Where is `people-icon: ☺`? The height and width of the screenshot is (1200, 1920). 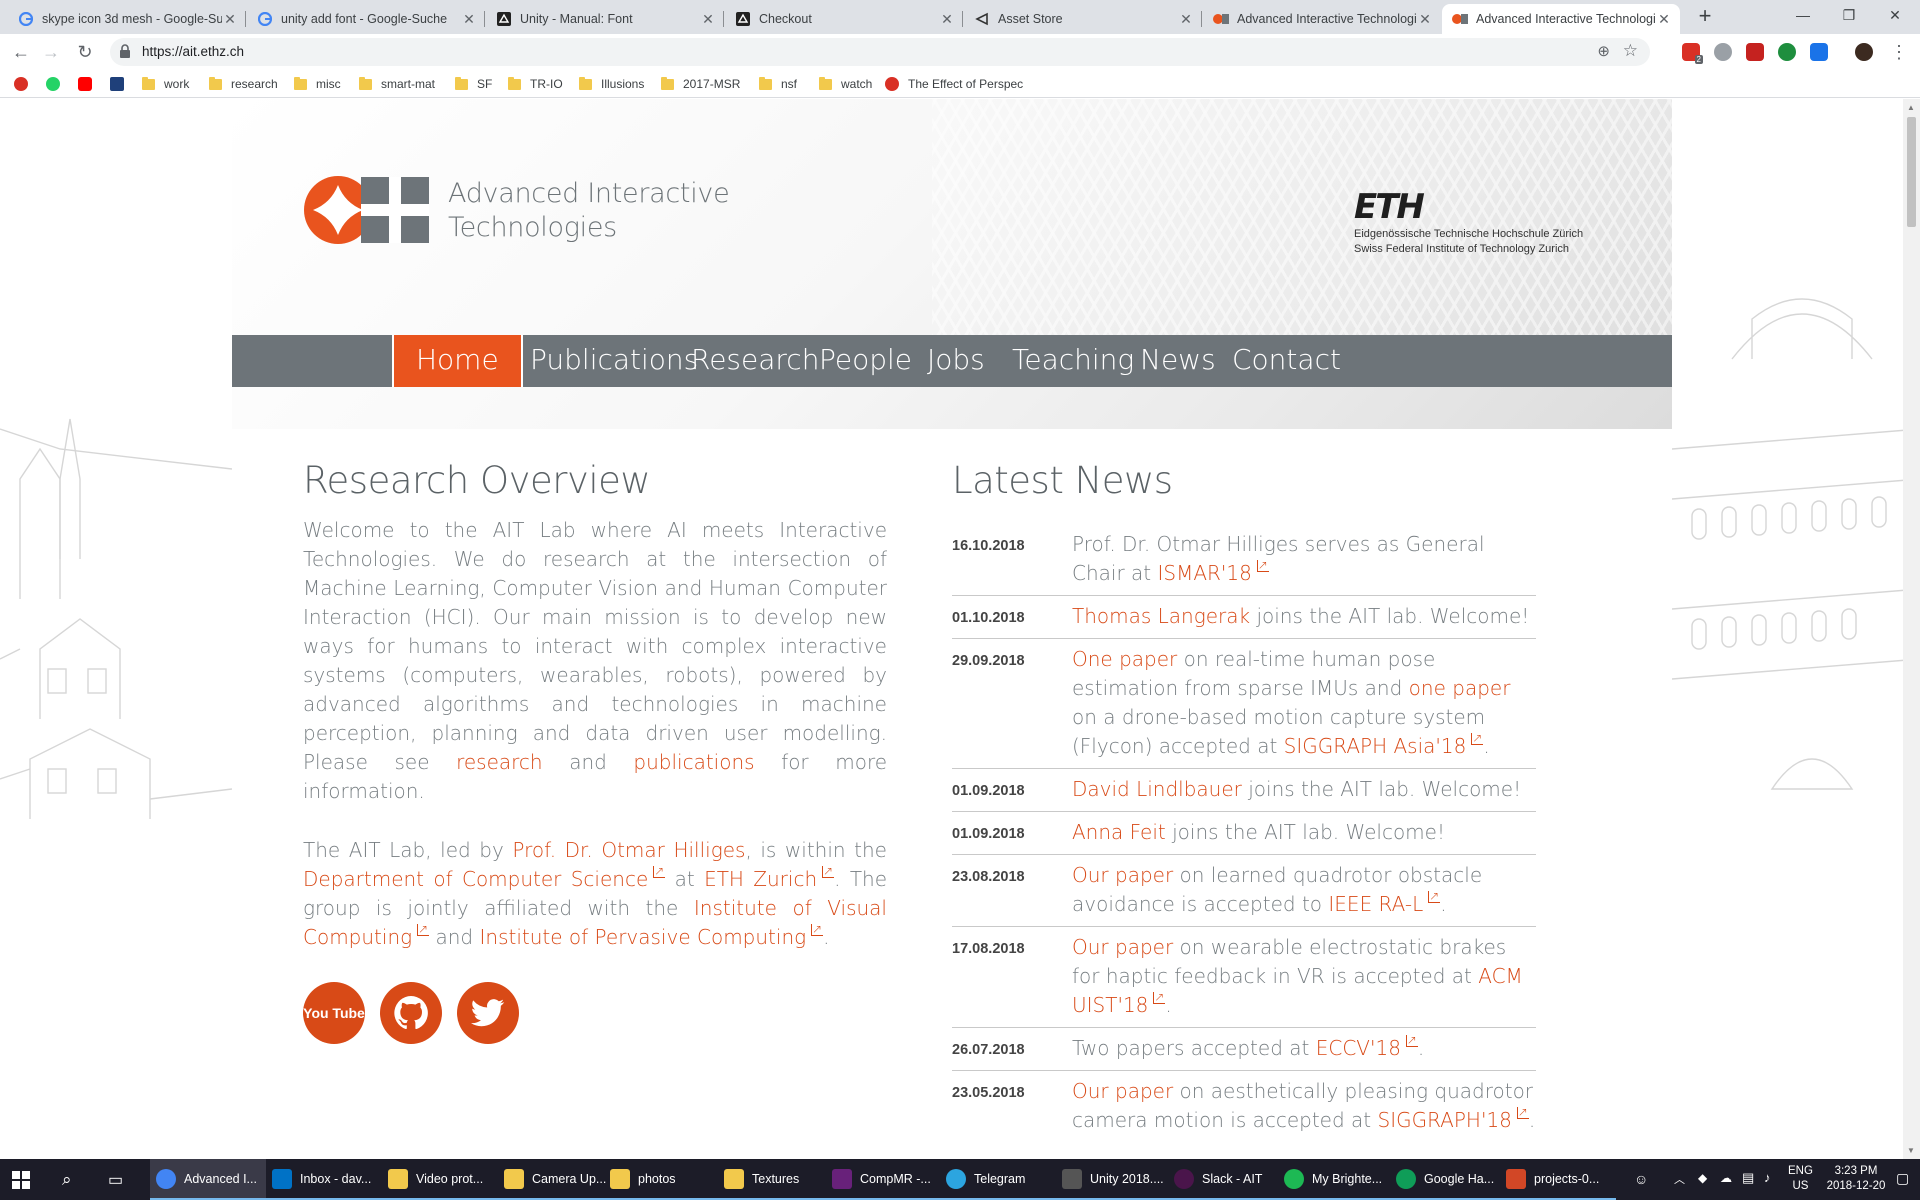
people-icon: ☺ is located at coordinates (1641, 1179).